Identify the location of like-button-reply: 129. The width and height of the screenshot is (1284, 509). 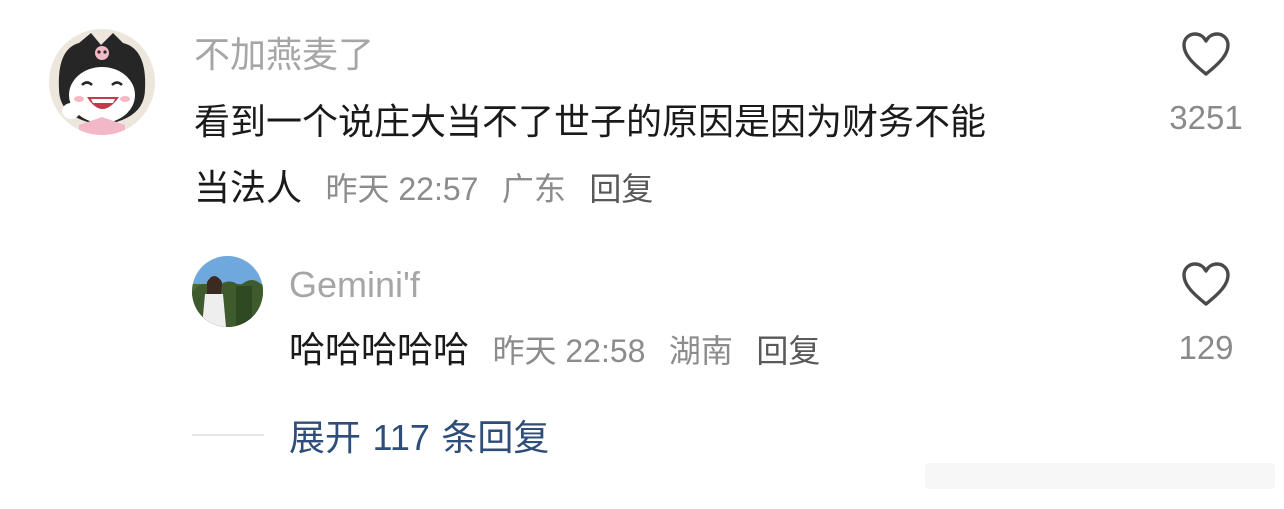
(1206, 315).